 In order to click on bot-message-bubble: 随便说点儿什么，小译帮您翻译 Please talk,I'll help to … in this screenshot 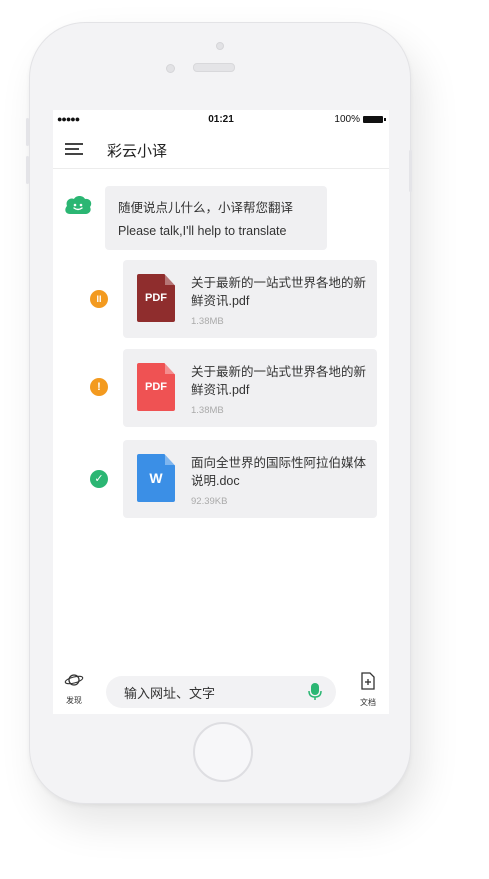, I will do `click(216, 218)`.